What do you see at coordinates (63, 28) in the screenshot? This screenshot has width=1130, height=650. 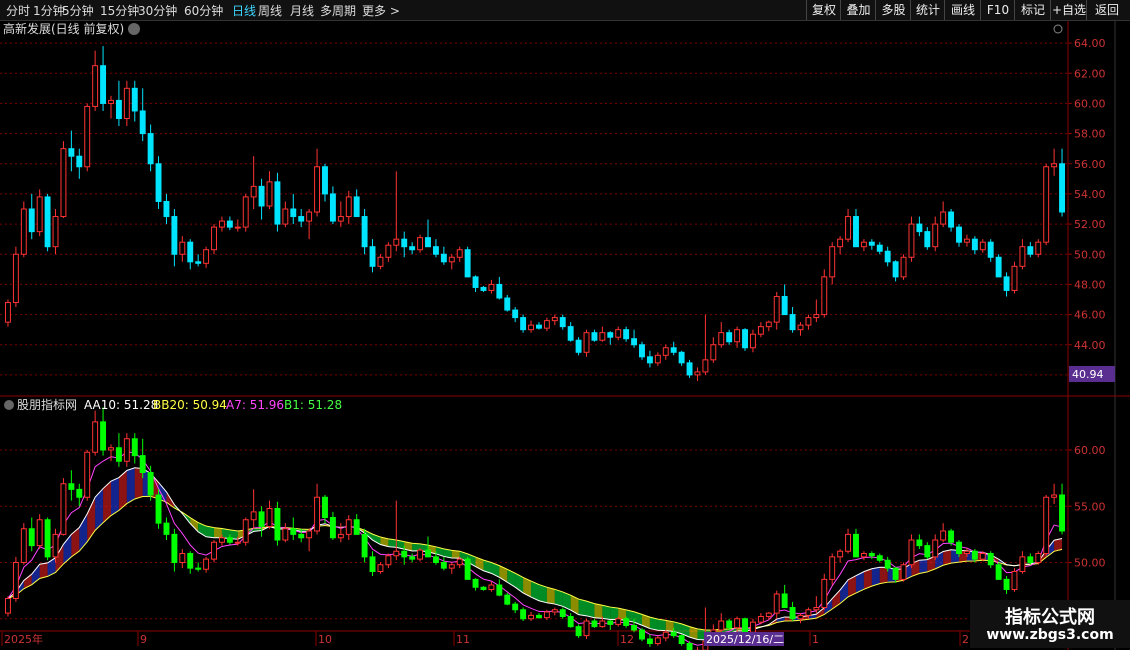 I see `chart-title: 高新发展(日线 前复权)` at bounding box center [63, 28].